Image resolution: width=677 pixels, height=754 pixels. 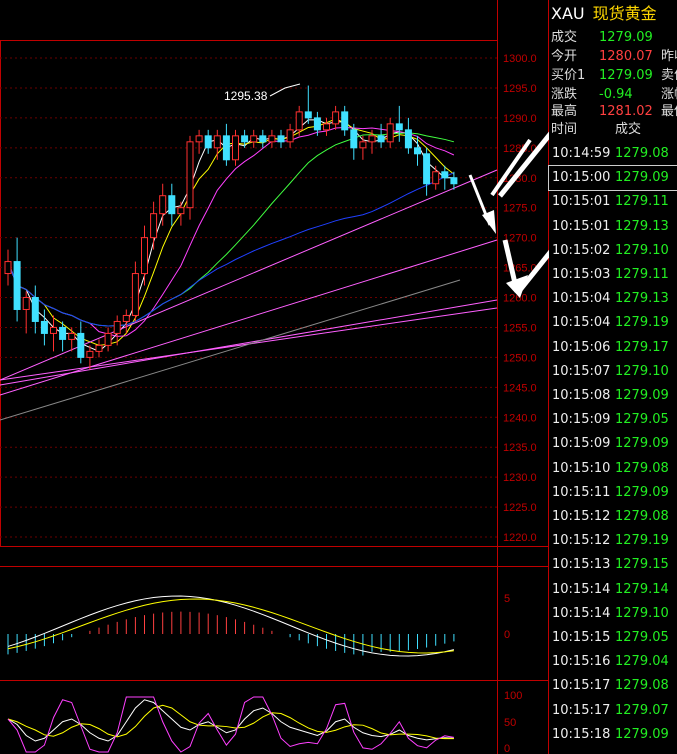 What do you see at coordinates (581, 153) in the screenshot?
I see `trade-time: 10:14:59` at bounding box center [581, 153].